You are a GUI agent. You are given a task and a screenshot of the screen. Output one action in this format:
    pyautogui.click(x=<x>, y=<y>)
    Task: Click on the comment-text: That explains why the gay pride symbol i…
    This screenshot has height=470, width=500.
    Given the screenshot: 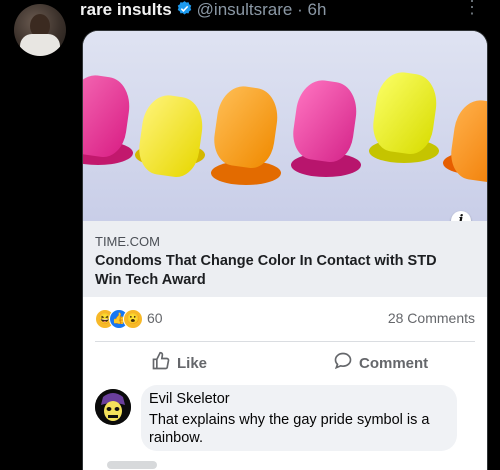 What is the action you would take?
    pyautogui.click(x=289, y=429)
    